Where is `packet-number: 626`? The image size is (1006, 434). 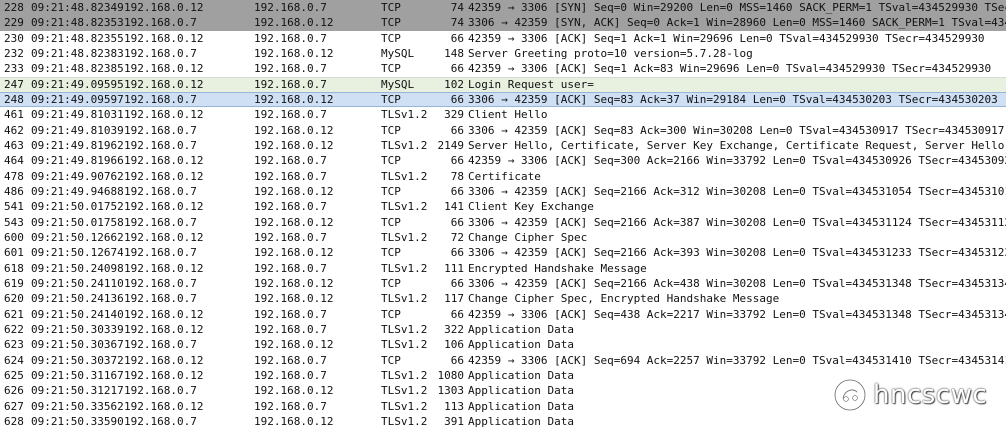 packet-number: 626 is located at coordinates (14, 391).